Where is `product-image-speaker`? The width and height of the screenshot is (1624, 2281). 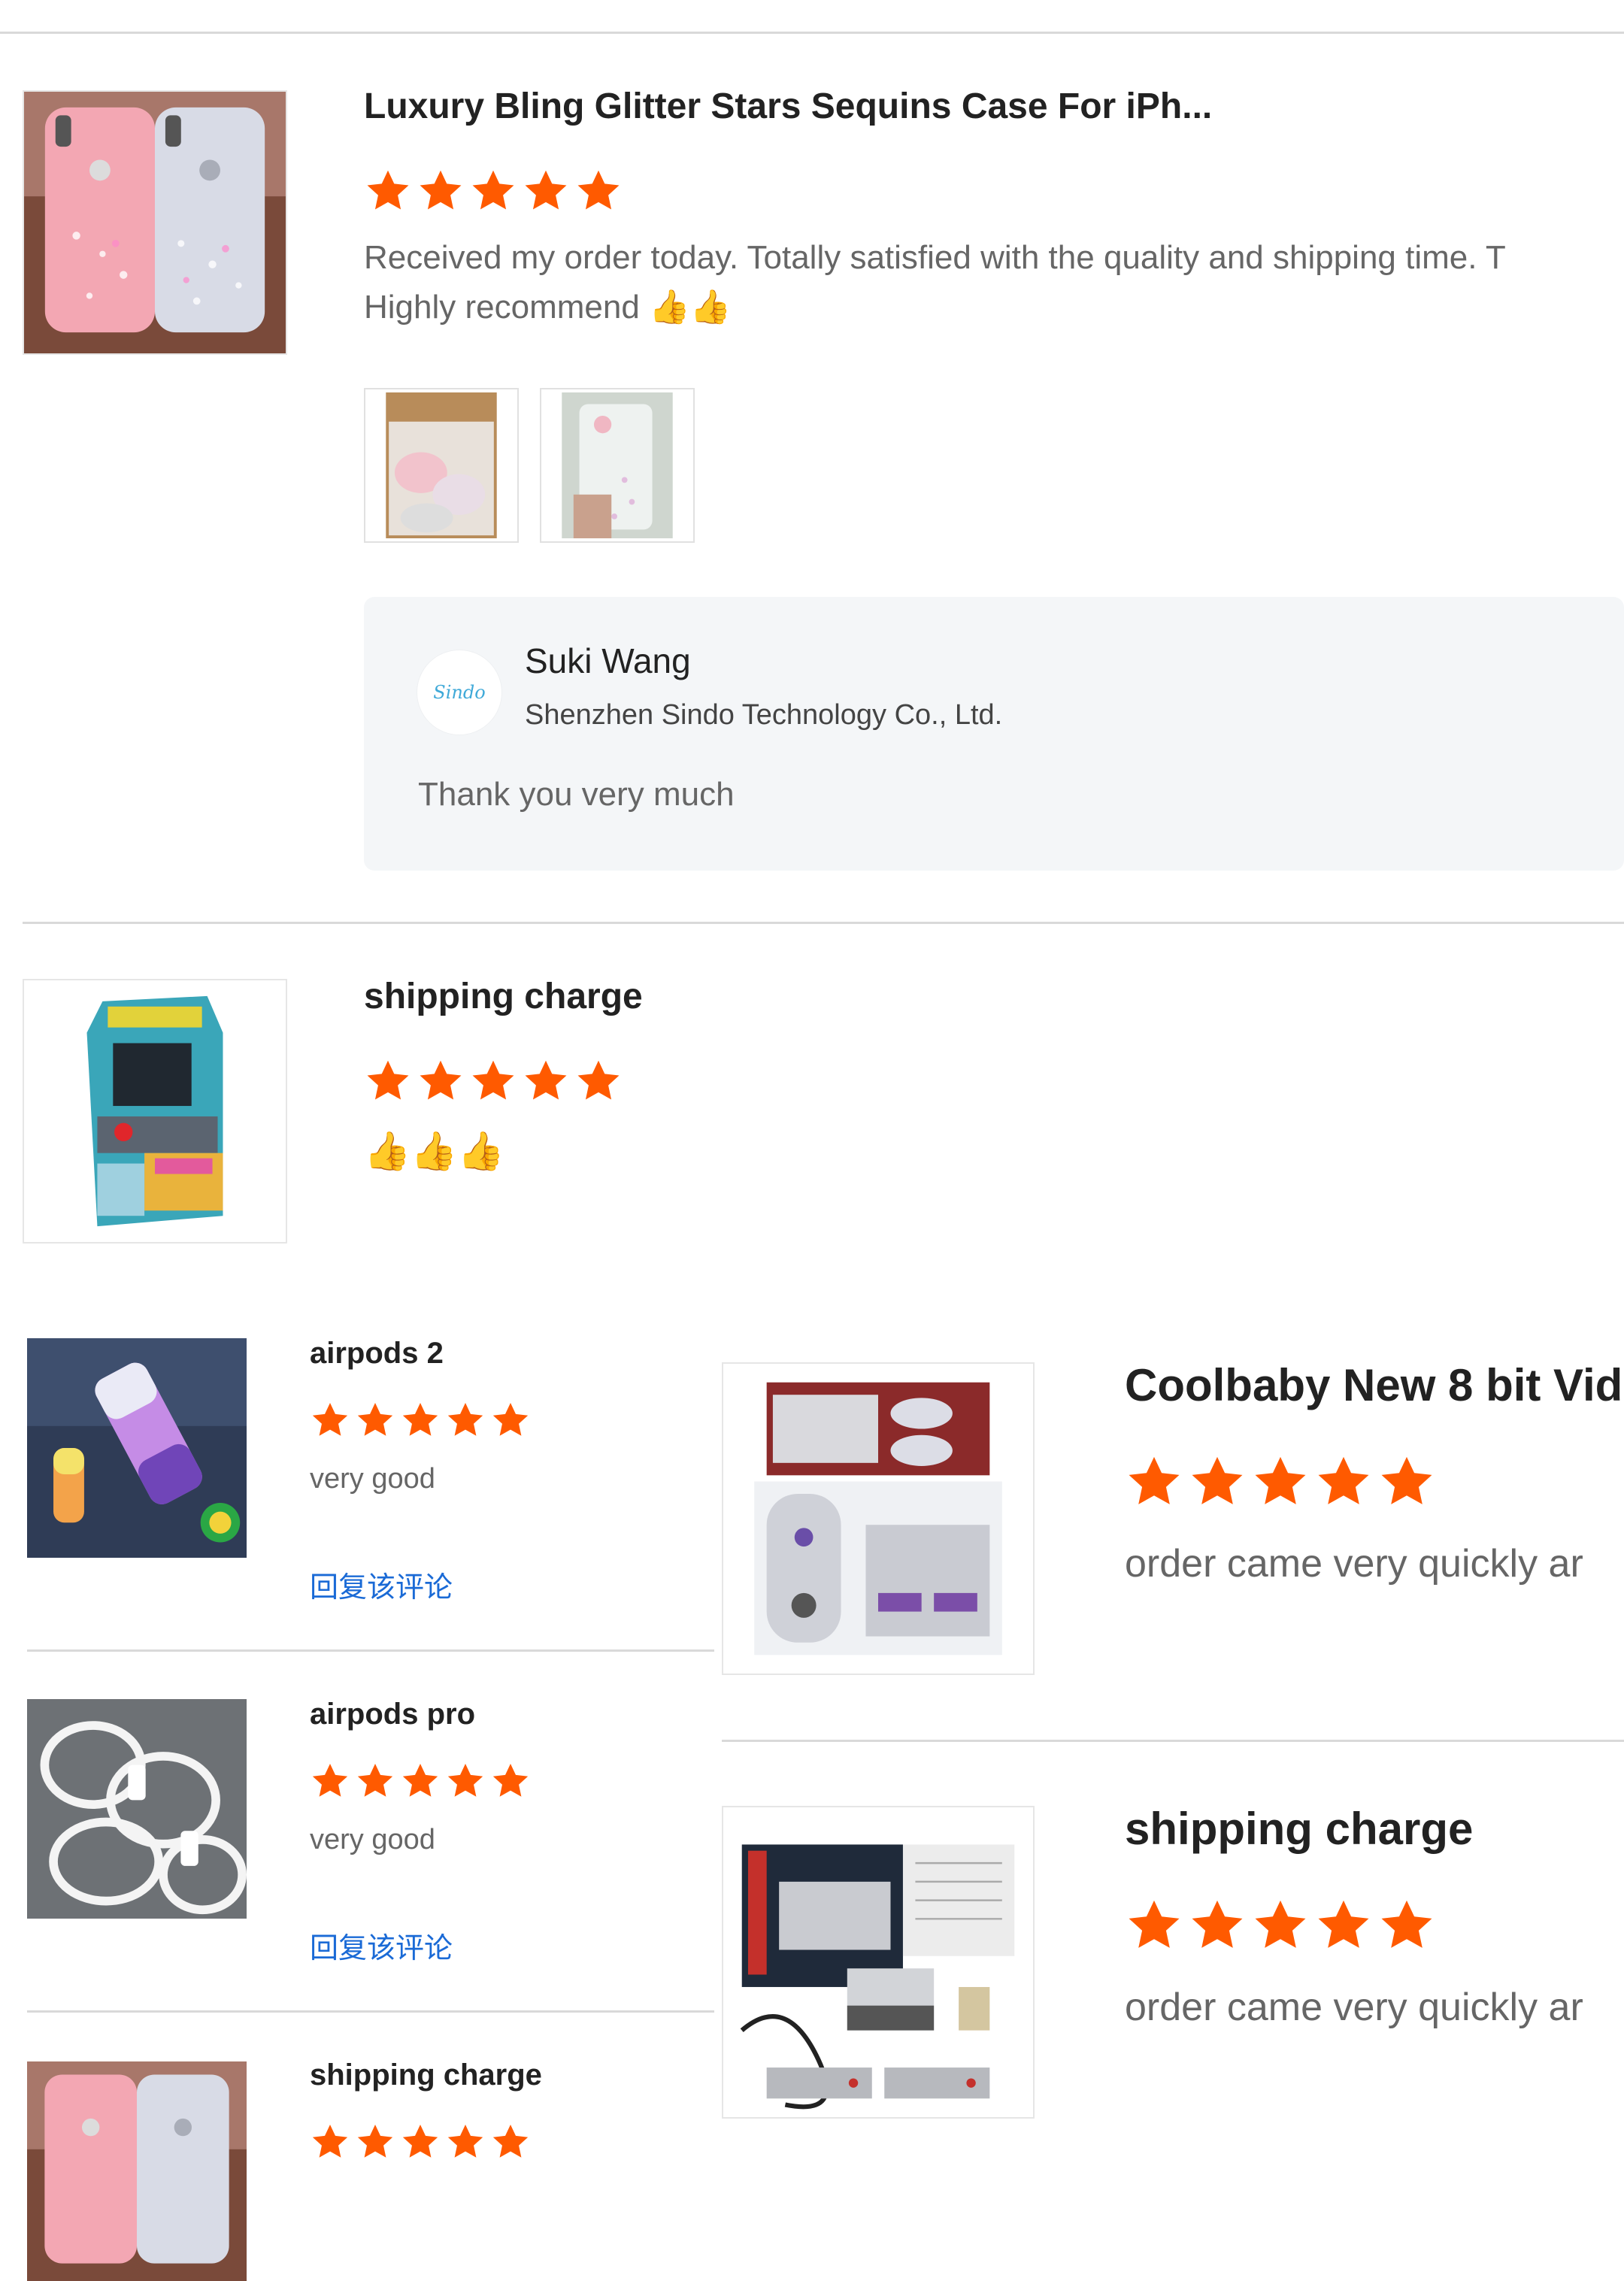
product-image-speaker is located at coordinates (137, 1448).